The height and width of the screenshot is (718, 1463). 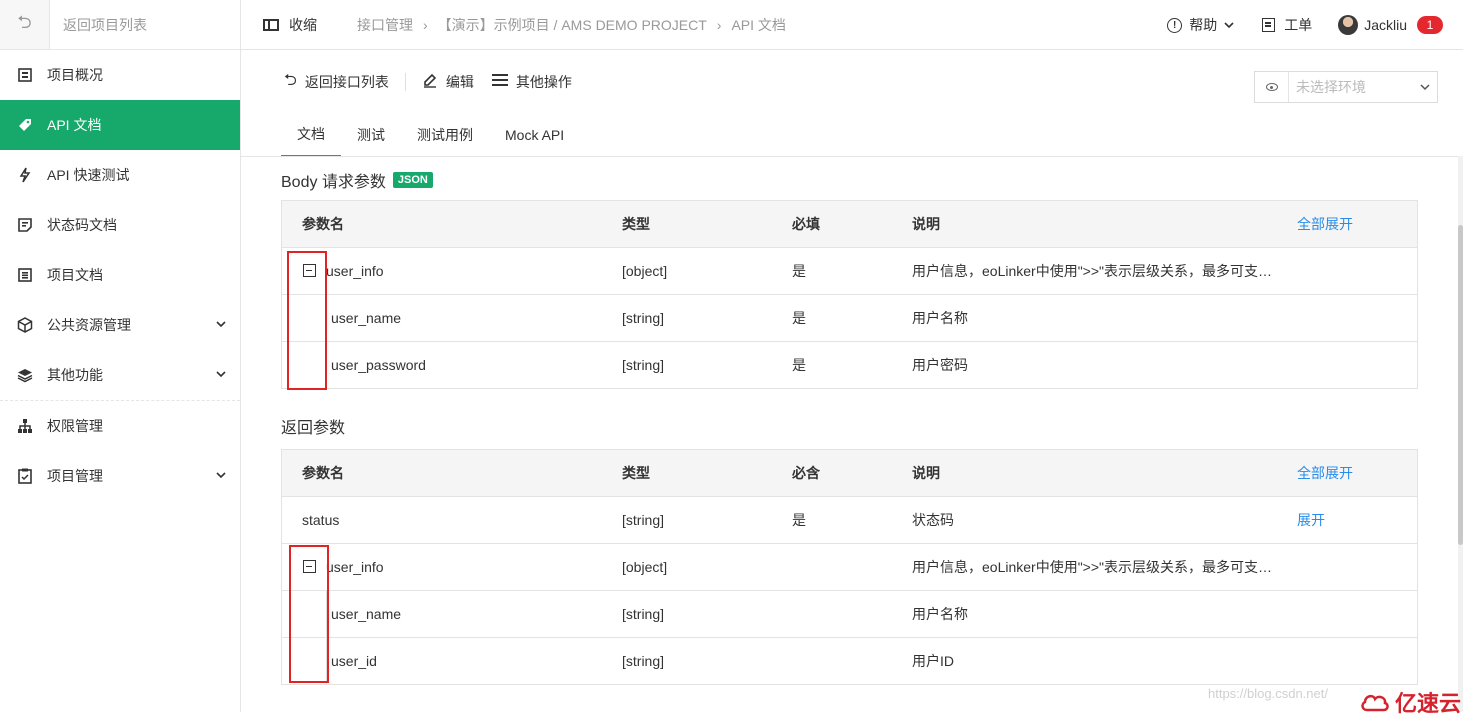 What do you see at coordinates (120, 476) in the screenshot?
I see `sidebar-item-project-management: 项目管理` at bounding box center [120, 476].